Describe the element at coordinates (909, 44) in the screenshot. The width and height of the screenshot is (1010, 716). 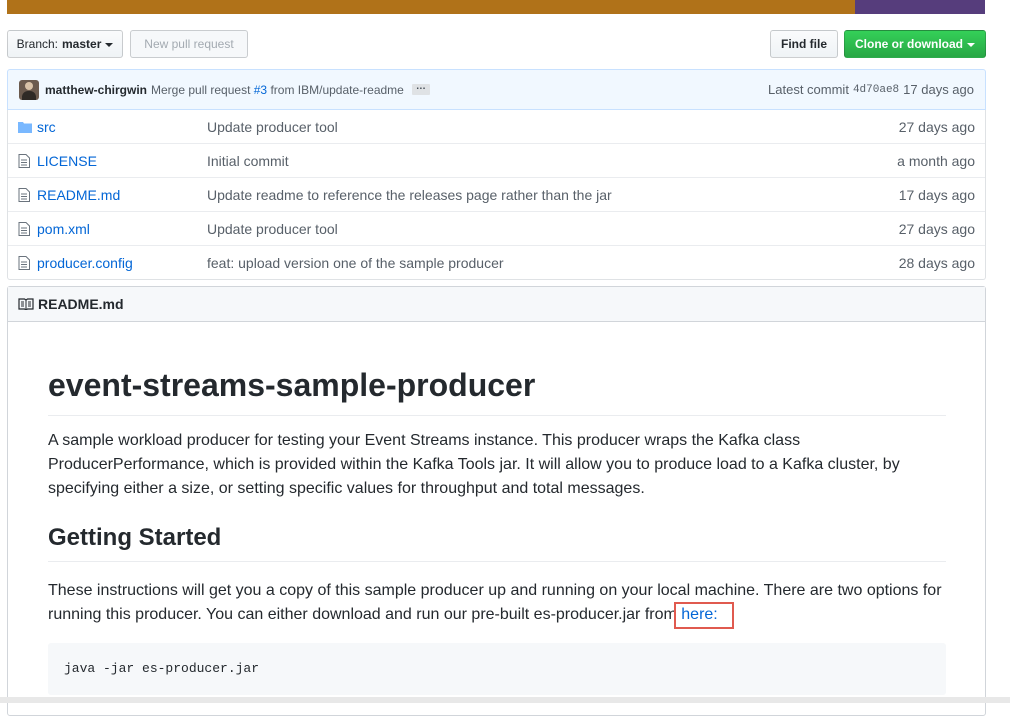
I see `clone-label: Clone or download` at that location.